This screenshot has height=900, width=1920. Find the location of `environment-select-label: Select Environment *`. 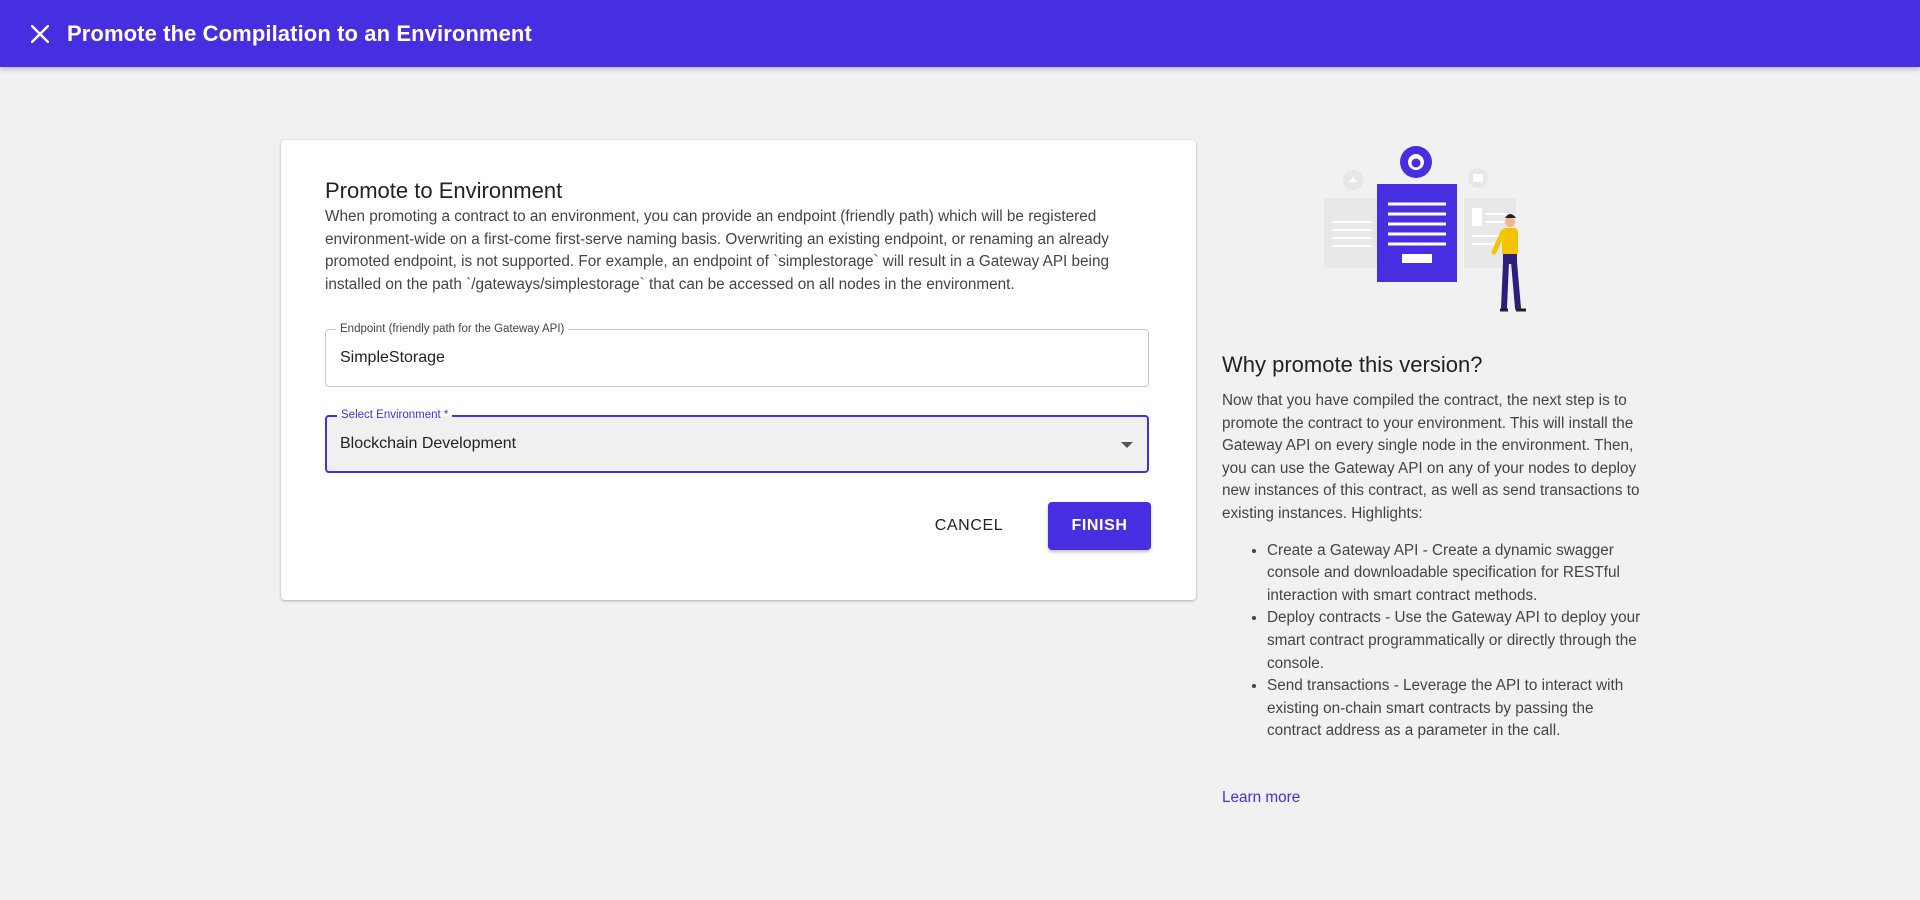

environment-select-label: Select Environment * is located at coordinates (395, 415).